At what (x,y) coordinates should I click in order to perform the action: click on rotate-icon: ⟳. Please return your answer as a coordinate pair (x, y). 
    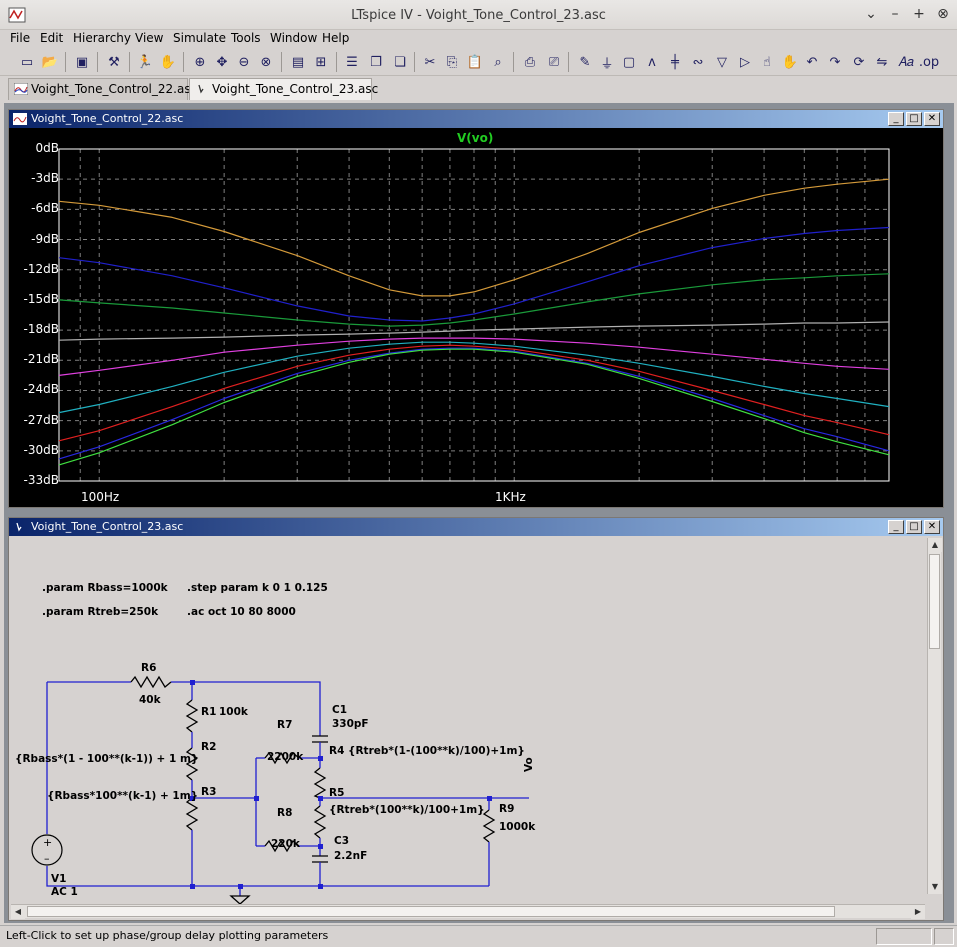
    Looking at the image, I should click on (859, 62).